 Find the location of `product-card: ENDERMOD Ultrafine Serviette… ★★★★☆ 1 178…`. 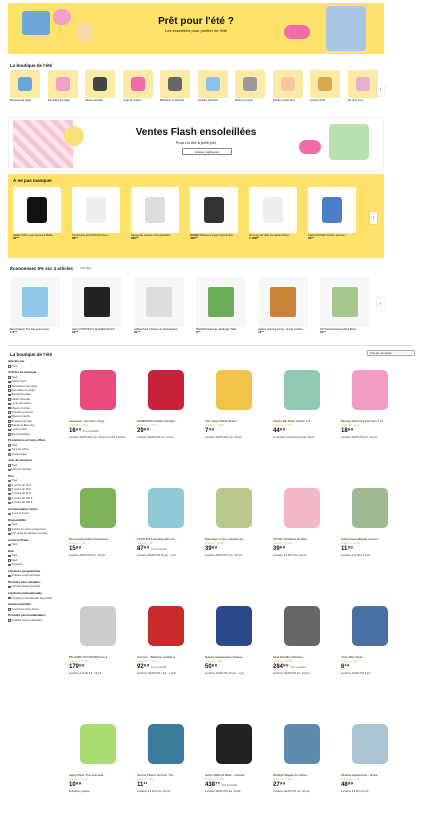

product-card: ENDERMOD Ultrafine Serviette… ★★★★☆ 1 178… is located at coordinates (166, 416).